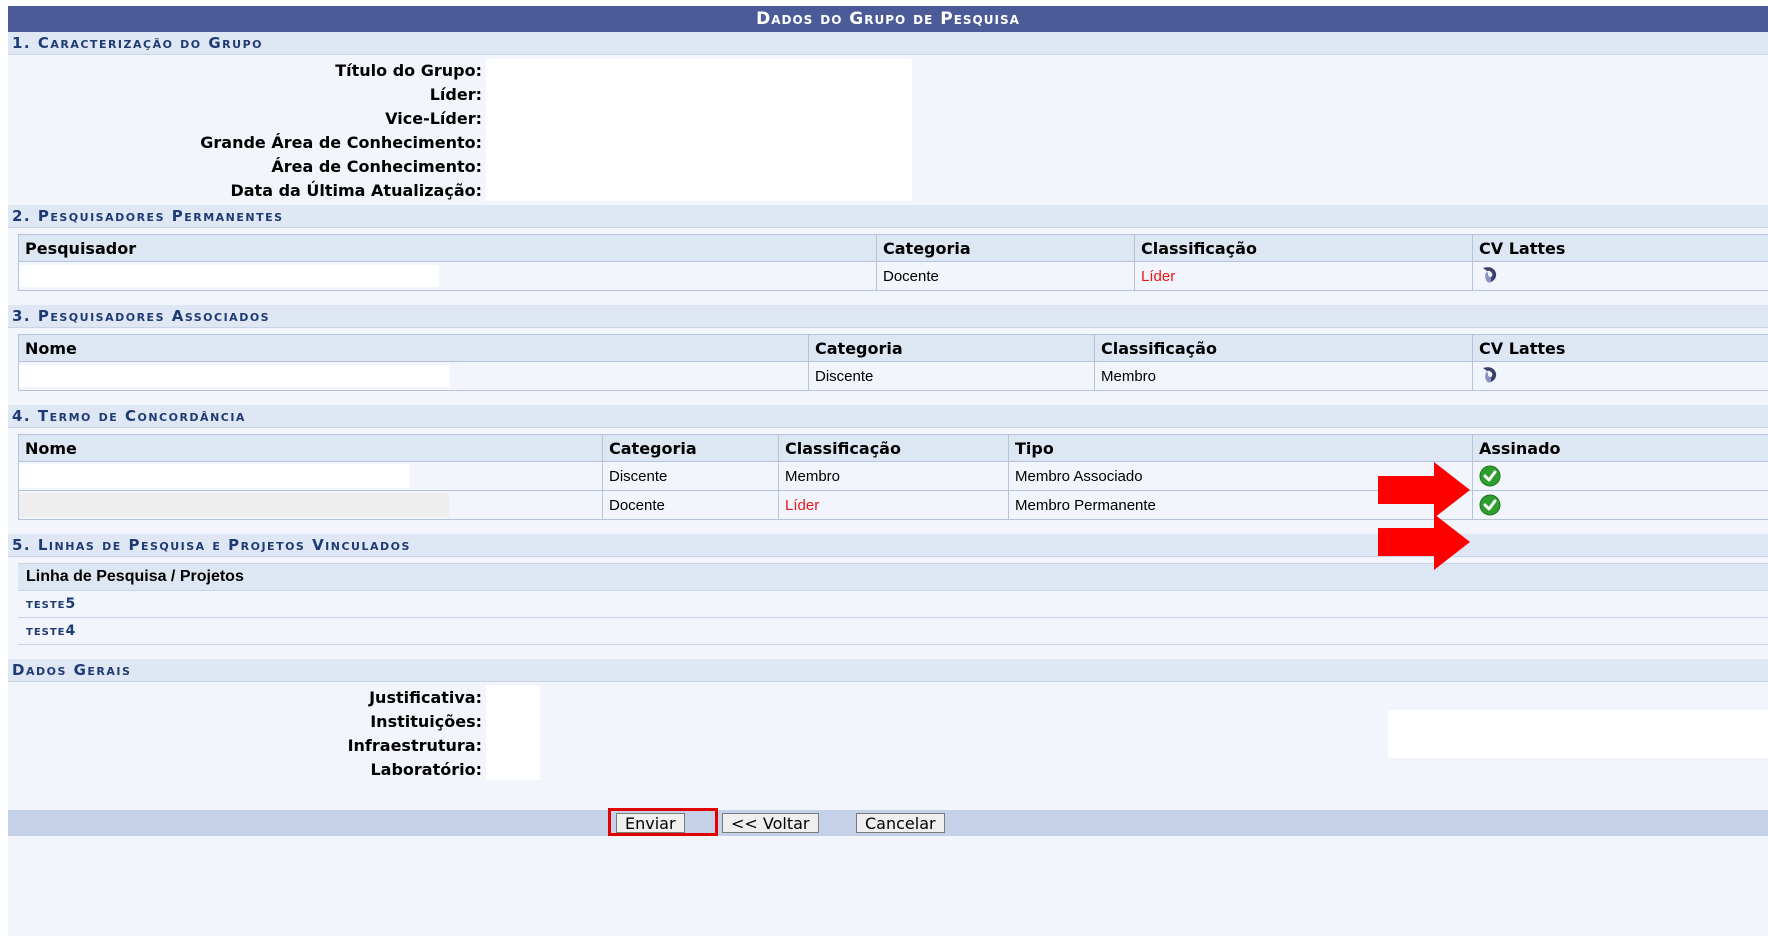  I want to click on label-lider: Líder:, so click(455, 94).